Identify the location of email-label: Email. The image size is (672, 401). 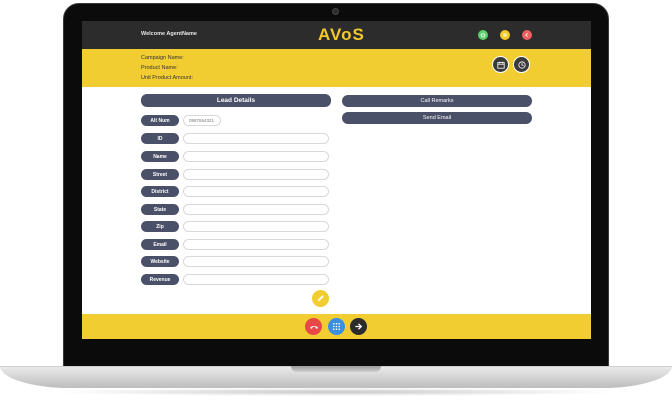
(160, 244).